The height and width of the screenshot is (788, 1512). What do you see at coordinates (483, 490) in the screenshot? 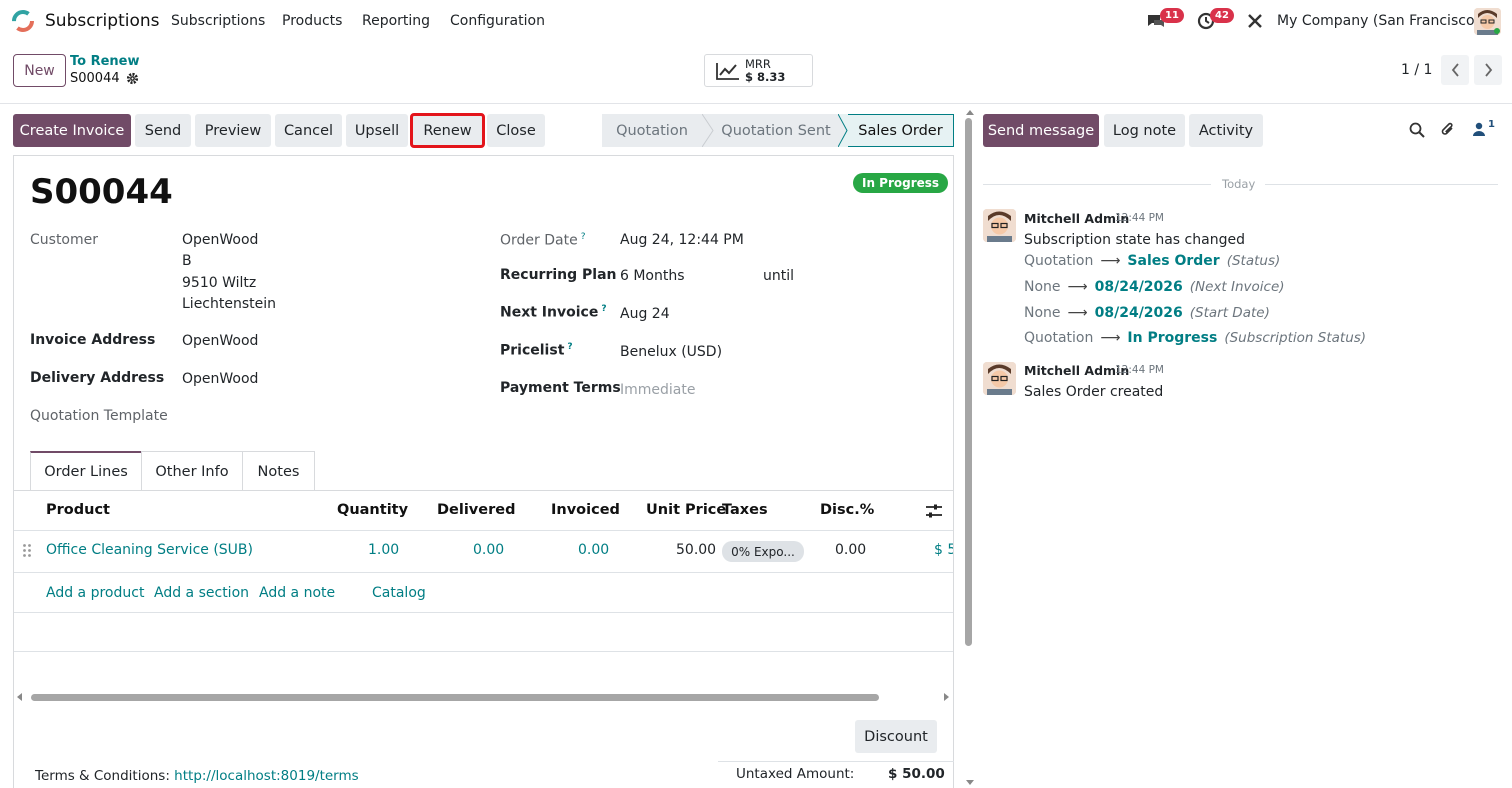
I see `tabs-divider` at bounding box center [483, 490].